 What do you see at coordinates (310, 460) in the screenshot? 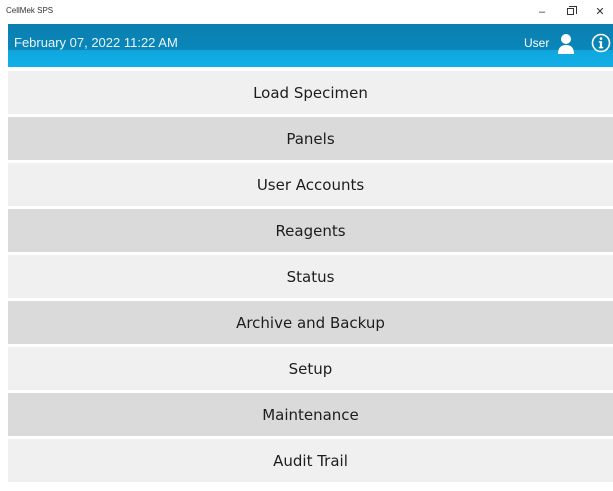
I see `menu-item-audit-trail: Audit Trail` at bounding box center [310, 460].